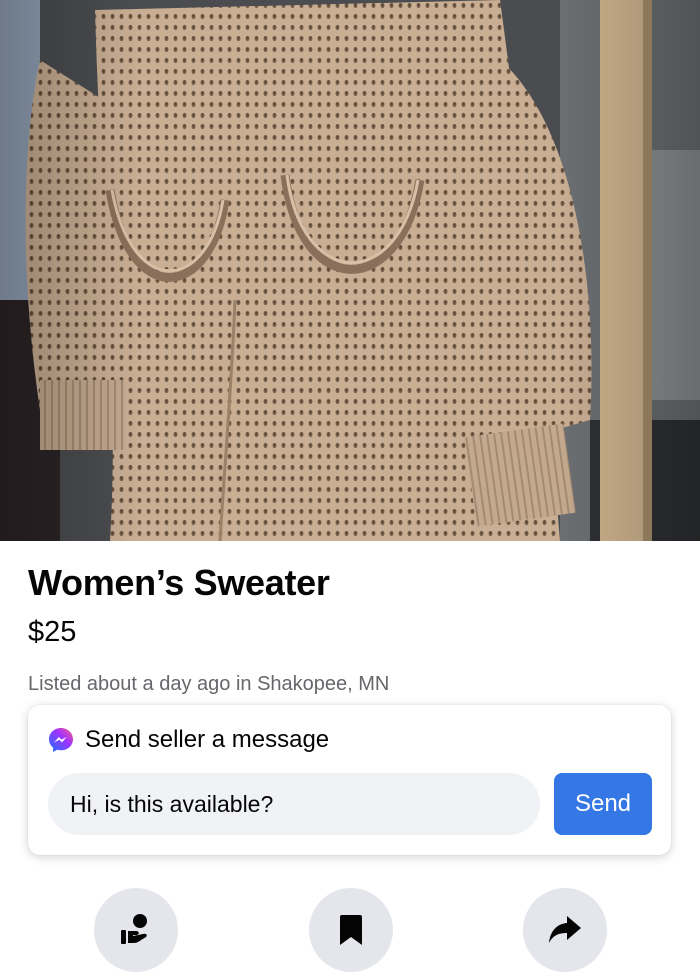  What do you see at coordinates (52, 632) in the screenshot?
I see `listing-price: $25` at bounding box center [52, 632].